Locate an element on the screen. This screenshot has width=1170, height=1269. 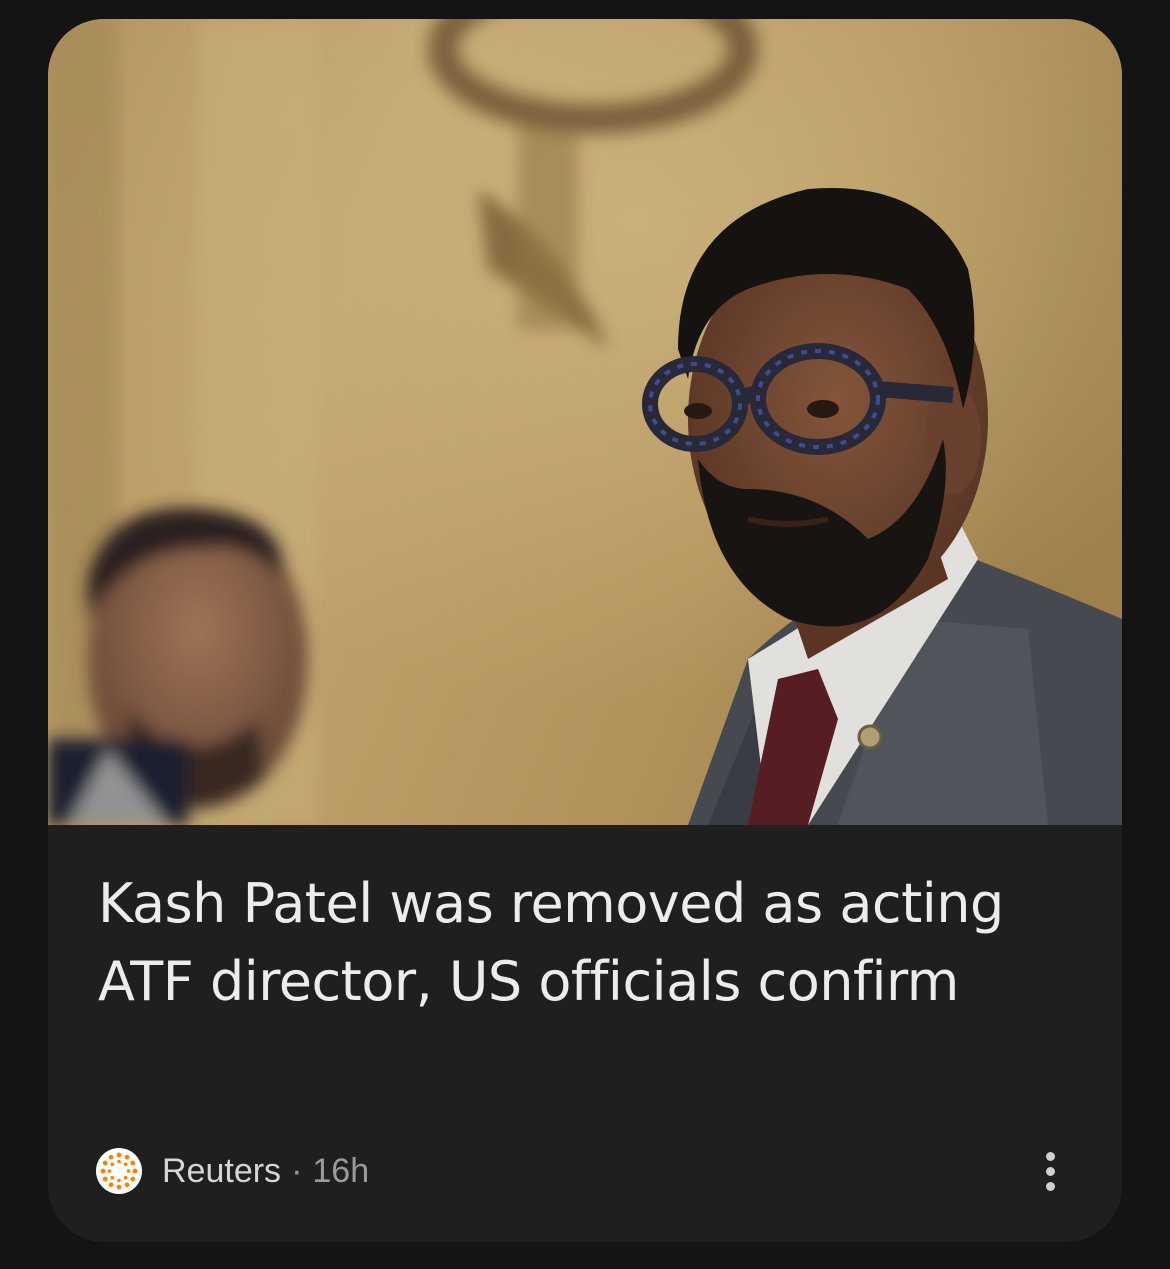
source-name: Reuters is located at coordinates (221, 1171).